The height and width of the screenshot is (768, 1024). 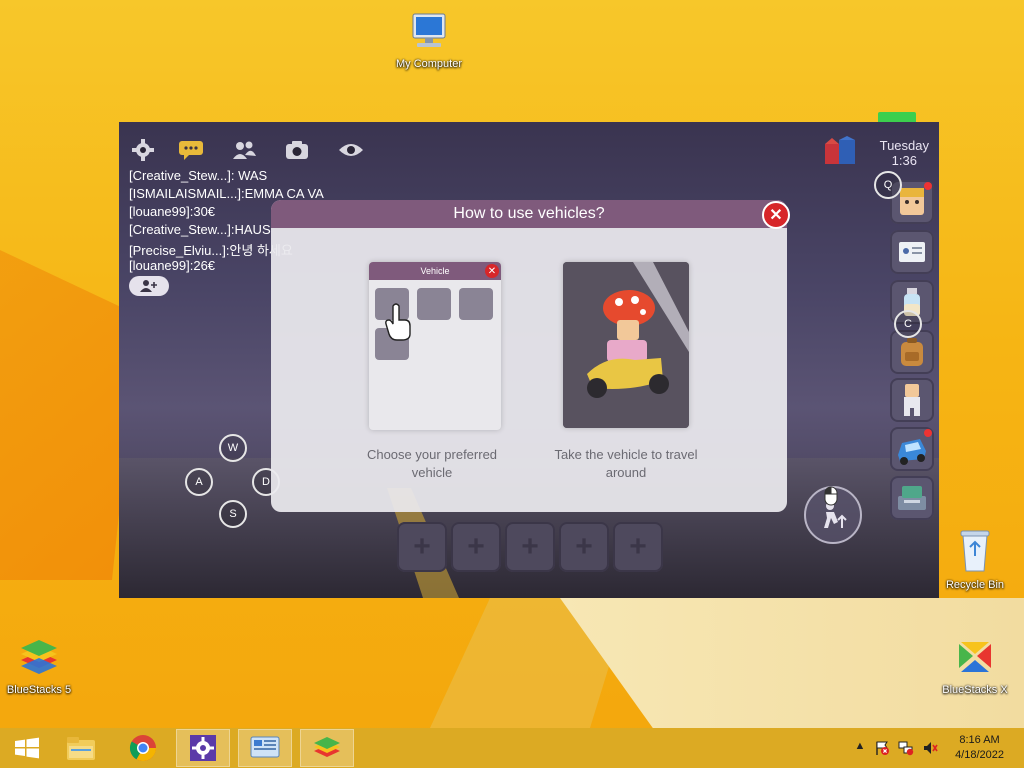 I want to click on clock-date: 4/18/2022, so click(x=979, y=755).